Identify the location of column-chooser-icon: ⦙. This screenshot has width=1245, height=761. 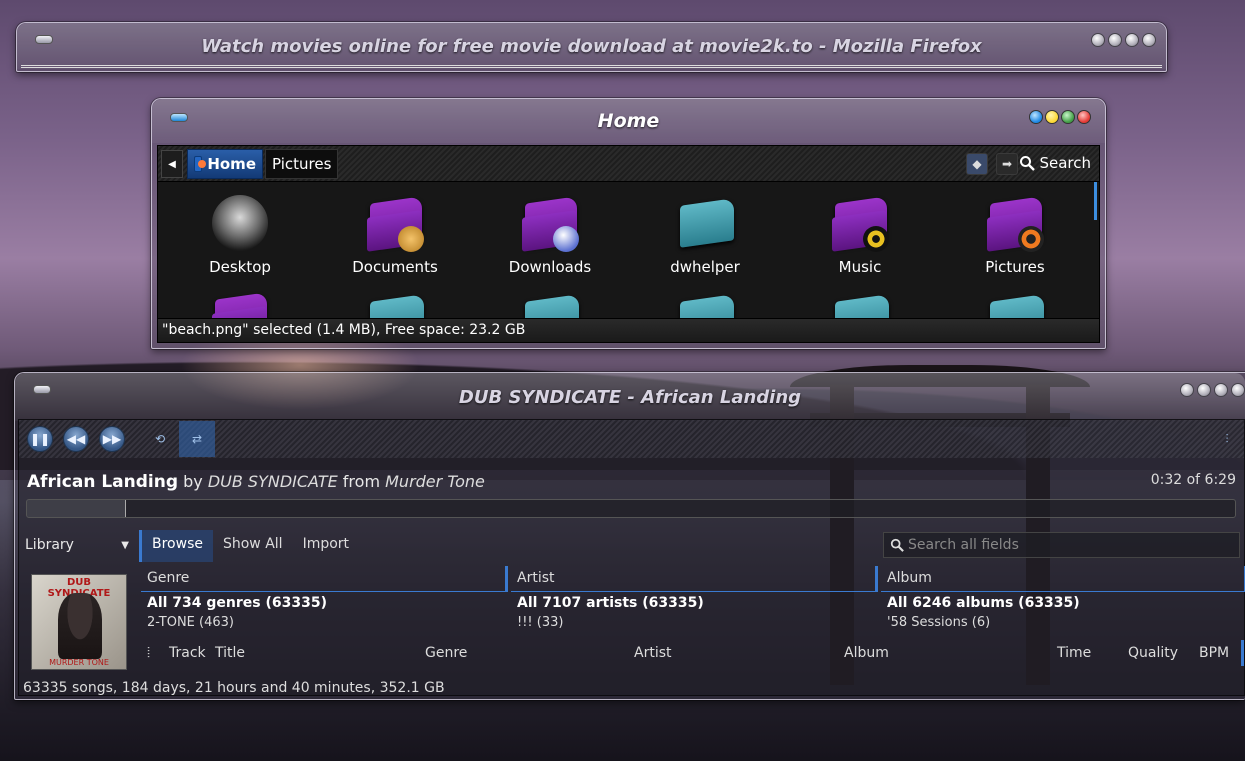
(148, 653).